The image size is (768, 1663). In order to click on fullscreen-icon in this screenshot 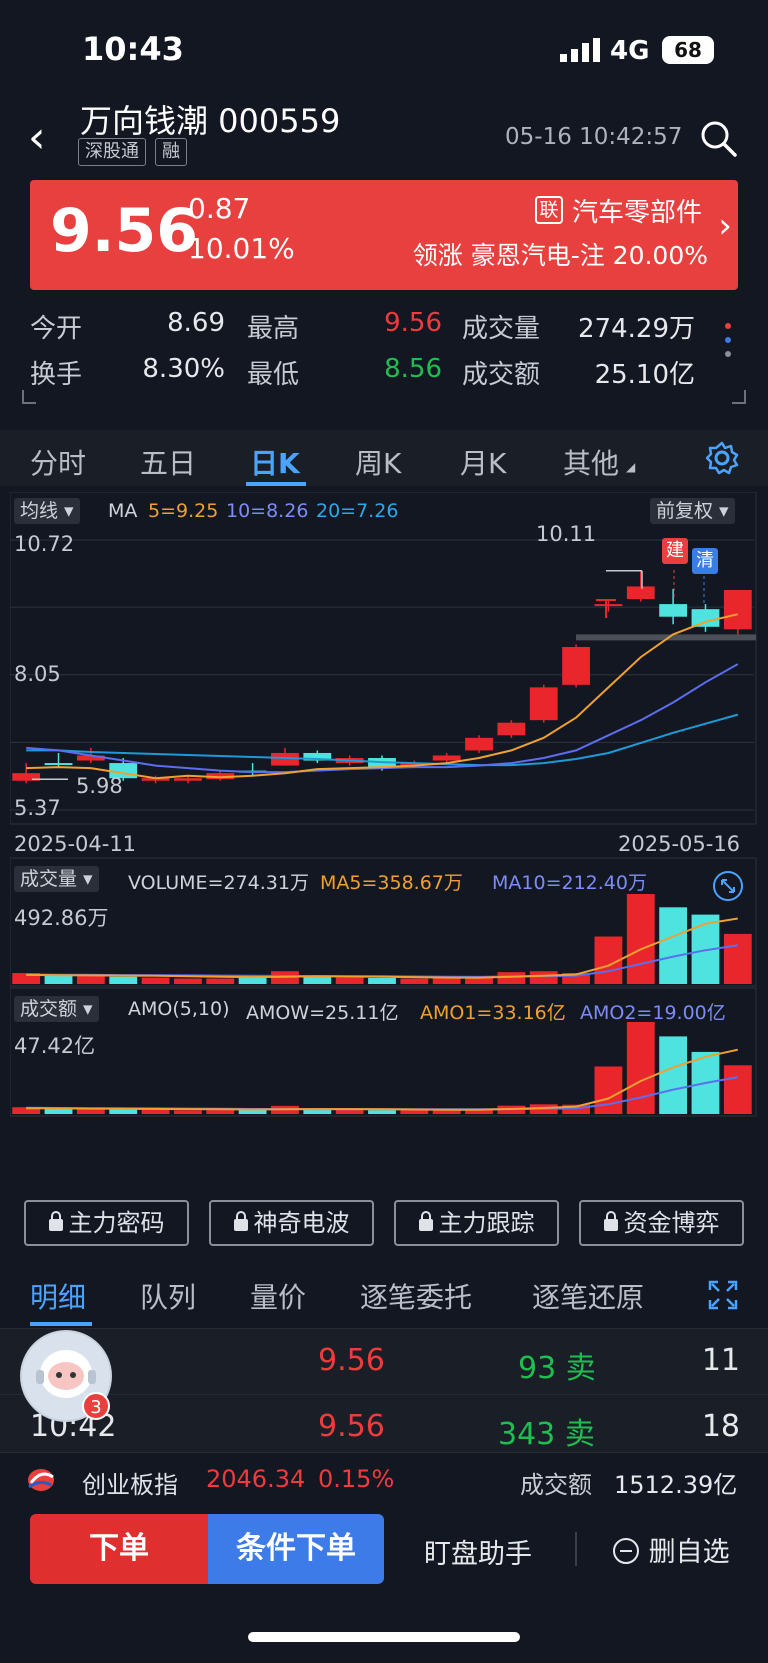, I will do `click(723, 1295)`.